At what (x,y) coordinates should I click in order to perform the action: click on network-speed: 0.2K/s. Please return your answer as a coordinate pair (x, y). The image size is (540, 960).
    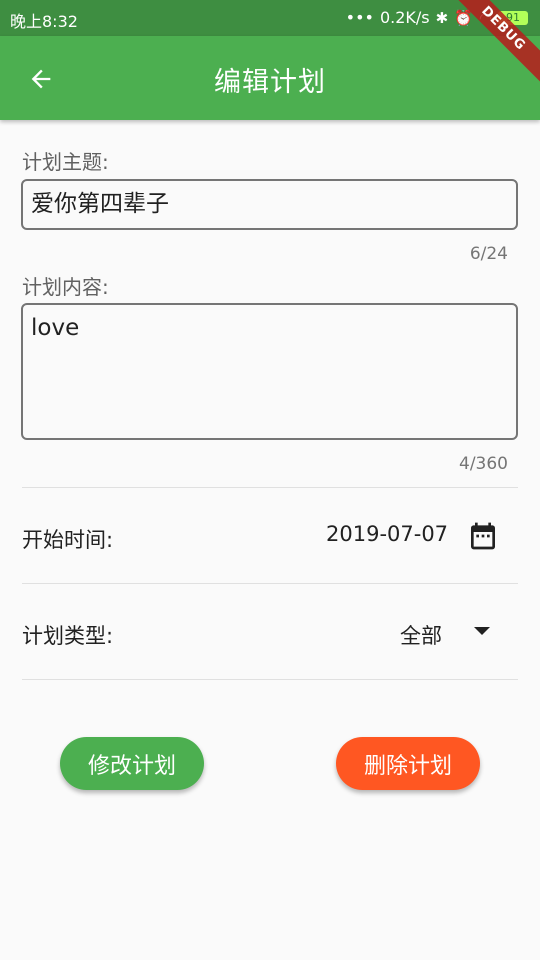
    Looking at the image, I should click on (404, 17).